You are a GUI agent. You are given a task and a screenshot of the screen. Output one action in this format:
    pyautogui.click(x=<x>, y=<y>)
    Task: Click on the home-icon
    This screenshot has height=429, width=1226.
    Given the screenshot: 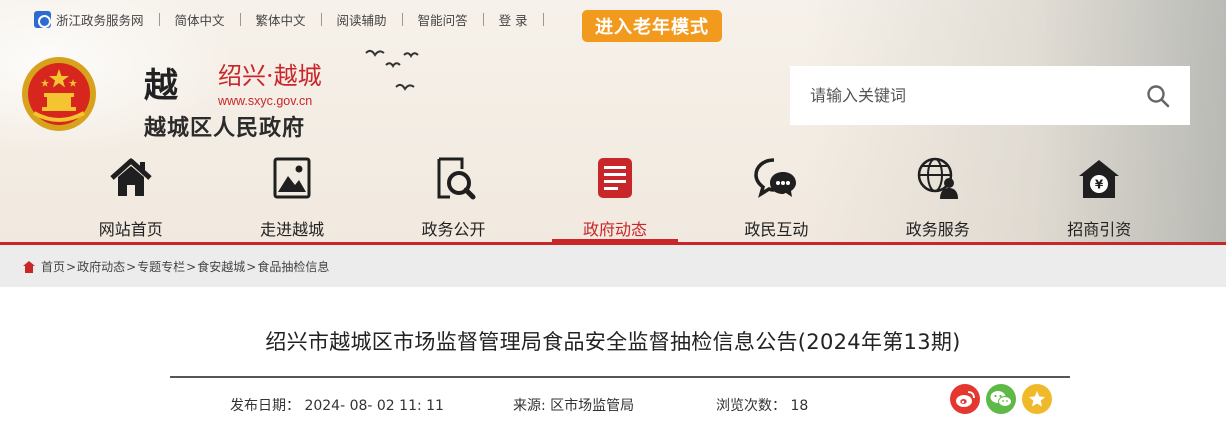 What is the action you would take?
    pyautogui.click(x=131, y=177)
    